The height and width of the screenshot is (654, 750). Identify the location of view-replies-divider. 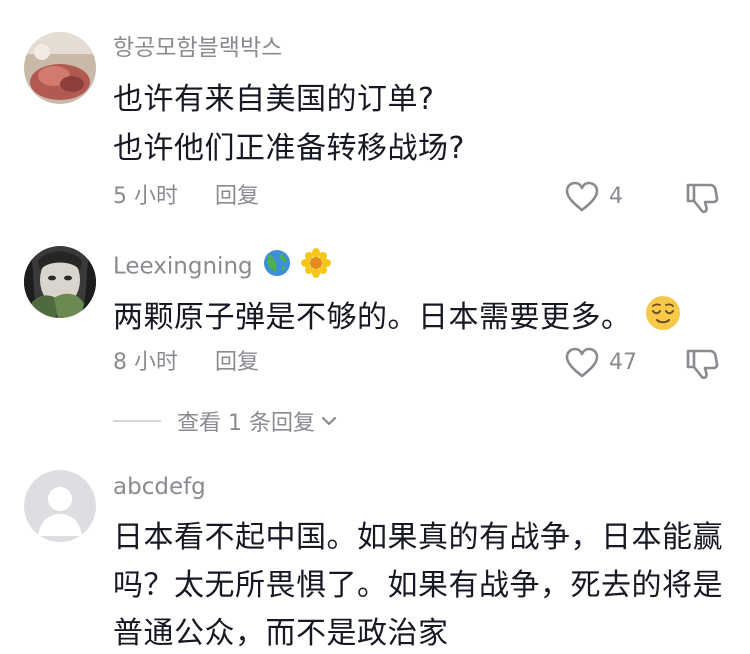
(137, 421).